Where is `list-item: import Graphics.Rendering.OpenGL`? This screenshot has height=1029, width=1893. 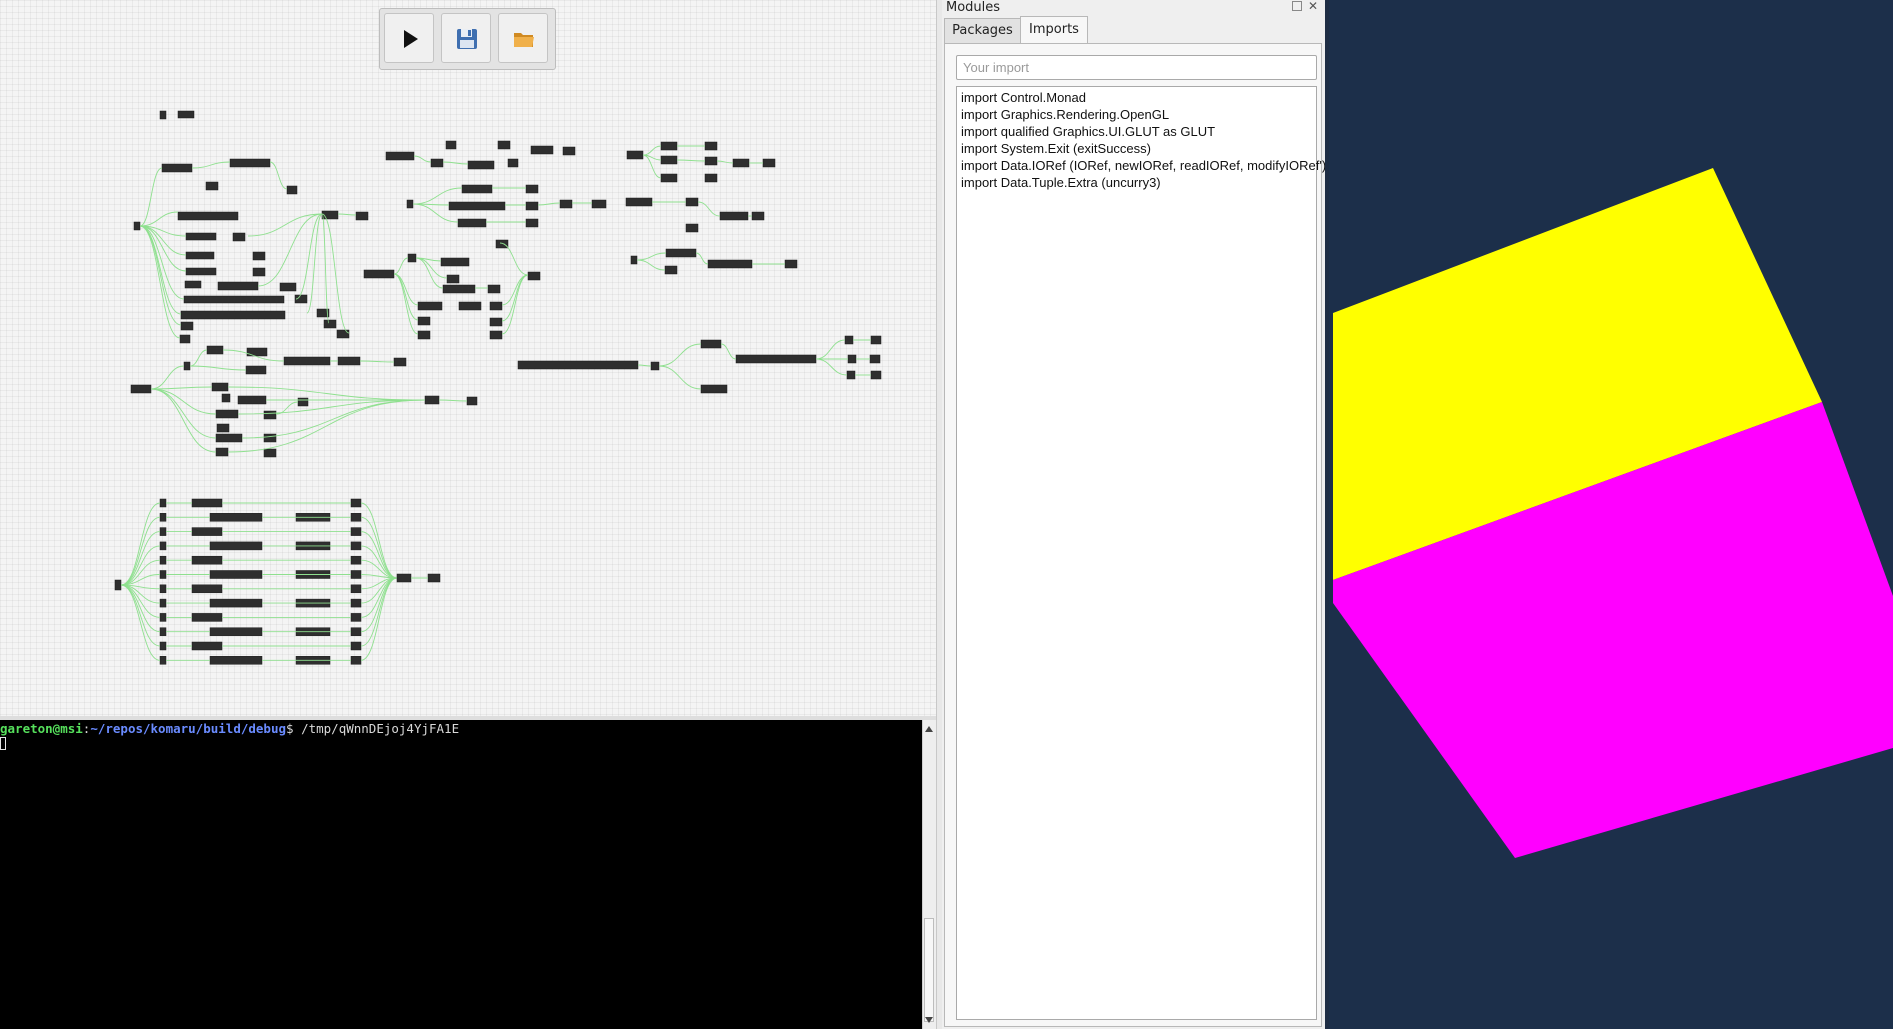
list-item: import Graphics.Rendering.OpenGL is located at coordinates (1136, 114).